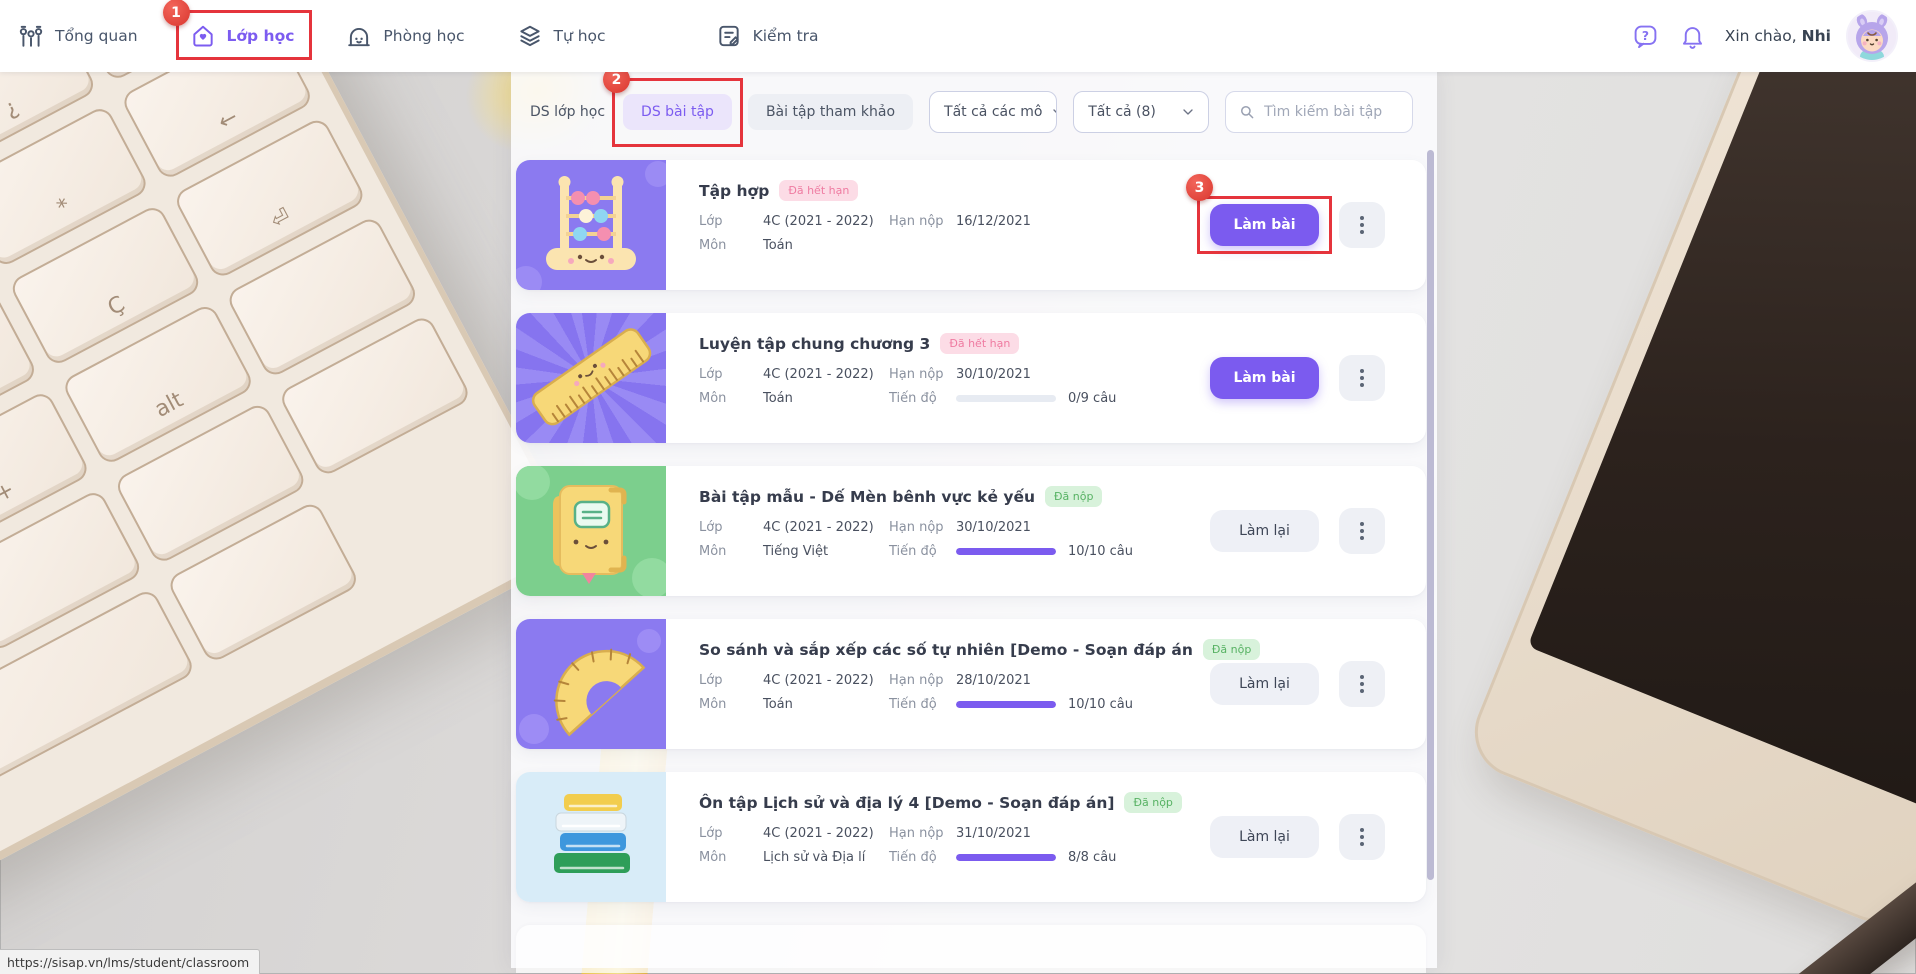 The image size is (1916, 974). Describe the element at coordinates (1816, 36) in the screenshot. I see `user-name: Nhi` at that location.